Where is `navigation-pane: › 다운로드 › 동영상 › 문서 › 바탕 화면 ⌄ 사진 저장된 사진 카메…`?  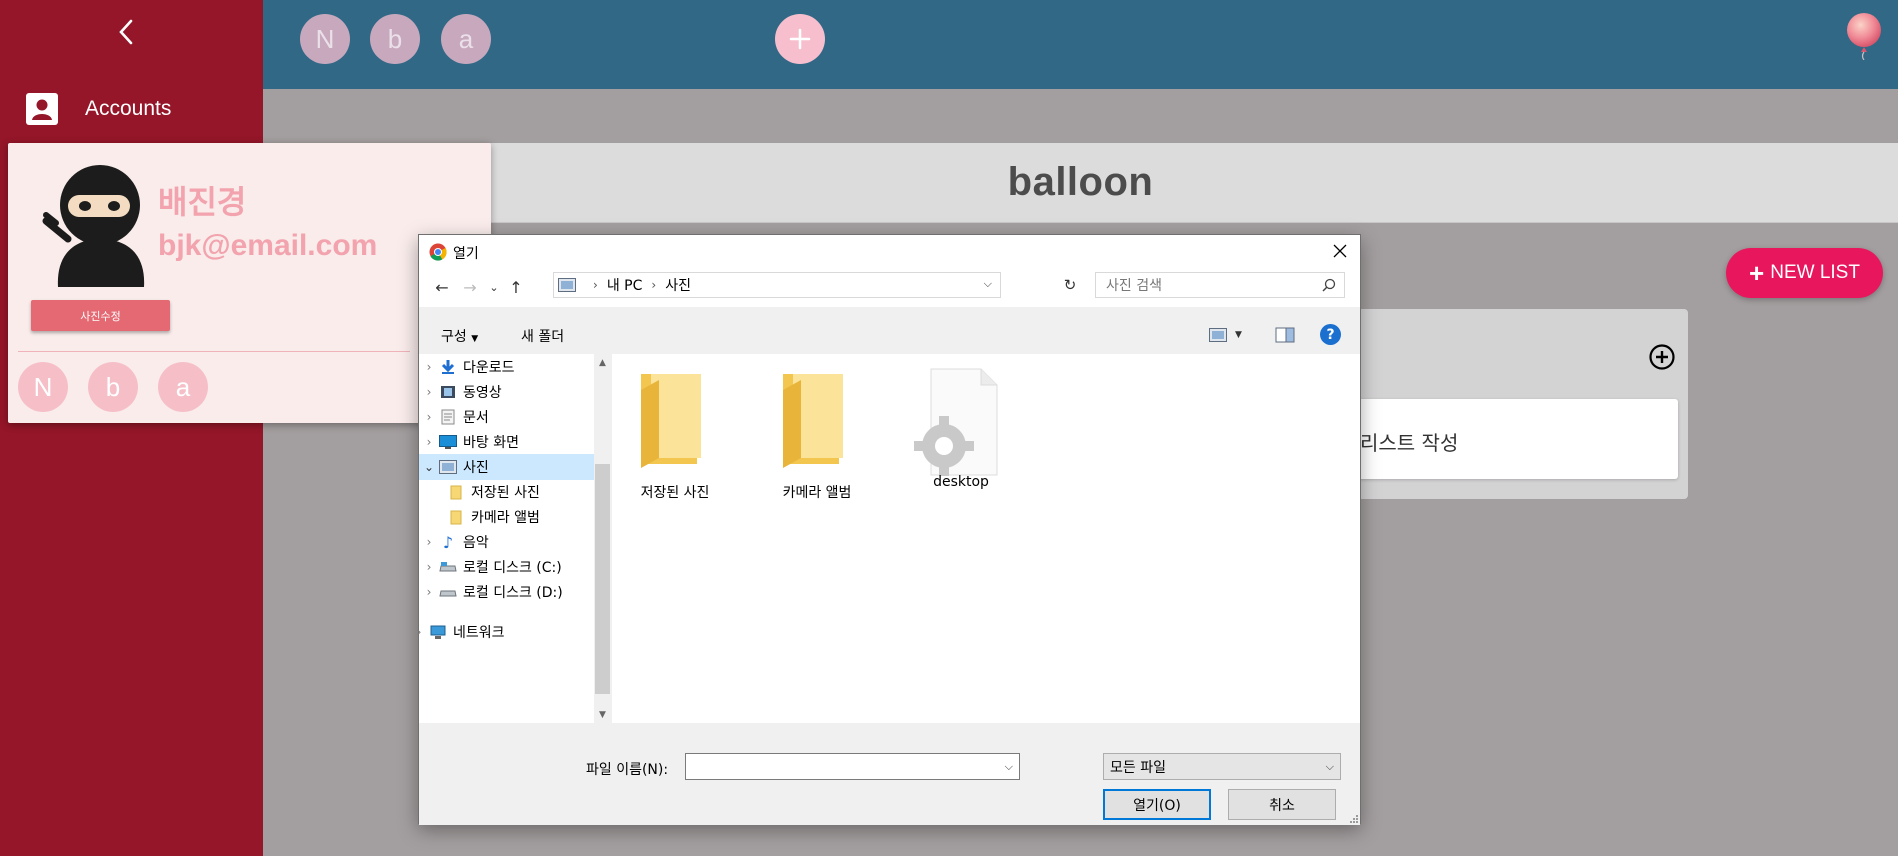 navigation-pane: › 다운로드 › 동영상 › 문서 › 바탕 화면 ⌄ 사진 저장된 사진 카메… is located at coordinates (514, 538).